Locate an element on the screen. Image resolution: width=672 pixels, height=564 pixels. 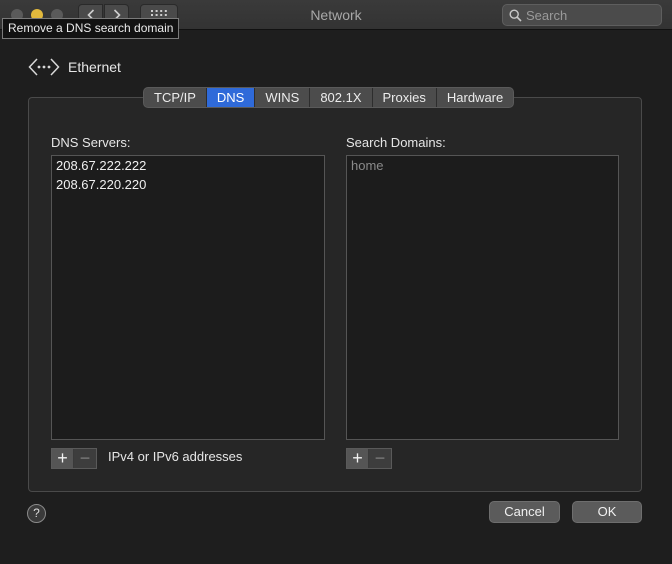
list-item: 208.67.220.220 is located at coordinates (188, 184).